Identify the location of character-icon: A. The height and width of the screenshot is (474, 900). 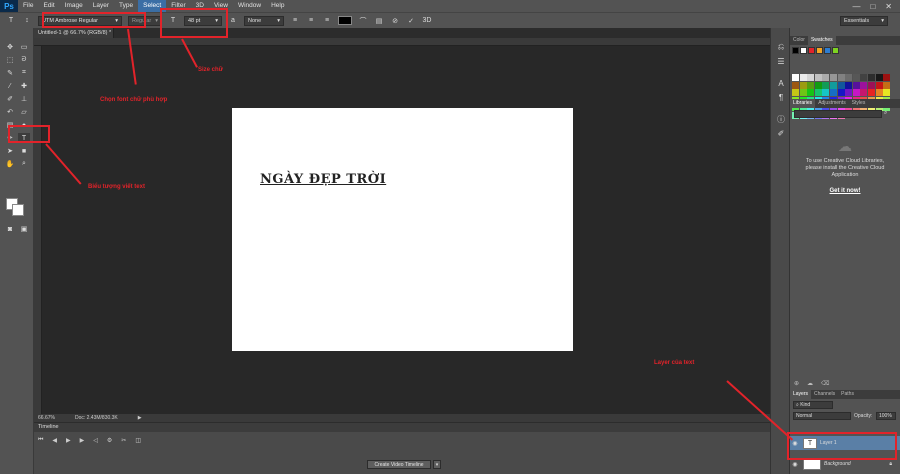
(781, 83).